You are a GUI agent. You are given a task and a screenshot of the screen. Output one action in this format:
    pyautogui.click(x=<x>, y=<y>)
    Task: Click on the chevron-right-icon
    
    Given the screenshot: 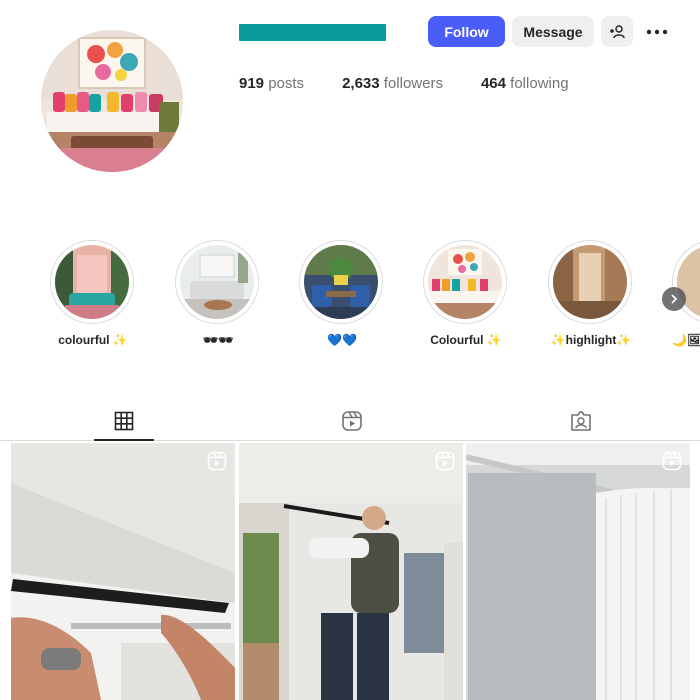 What is the action you would take?
    pyautogui.click(x=674, y=299)
    